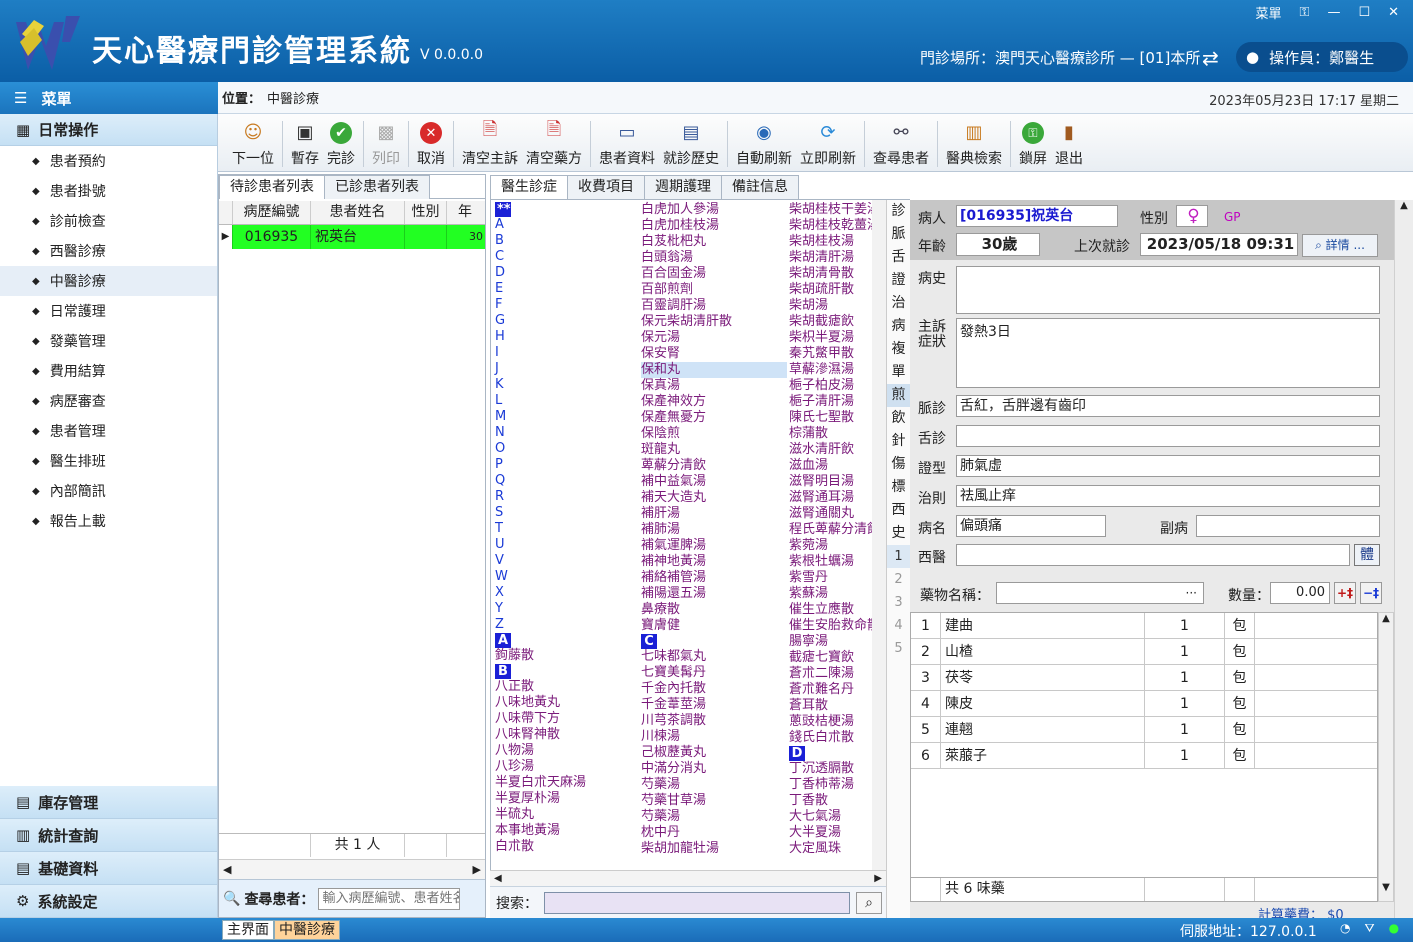  Describe the element at coordinates (568, 321) in the screenshot. I see `letter-index: G` at that location.